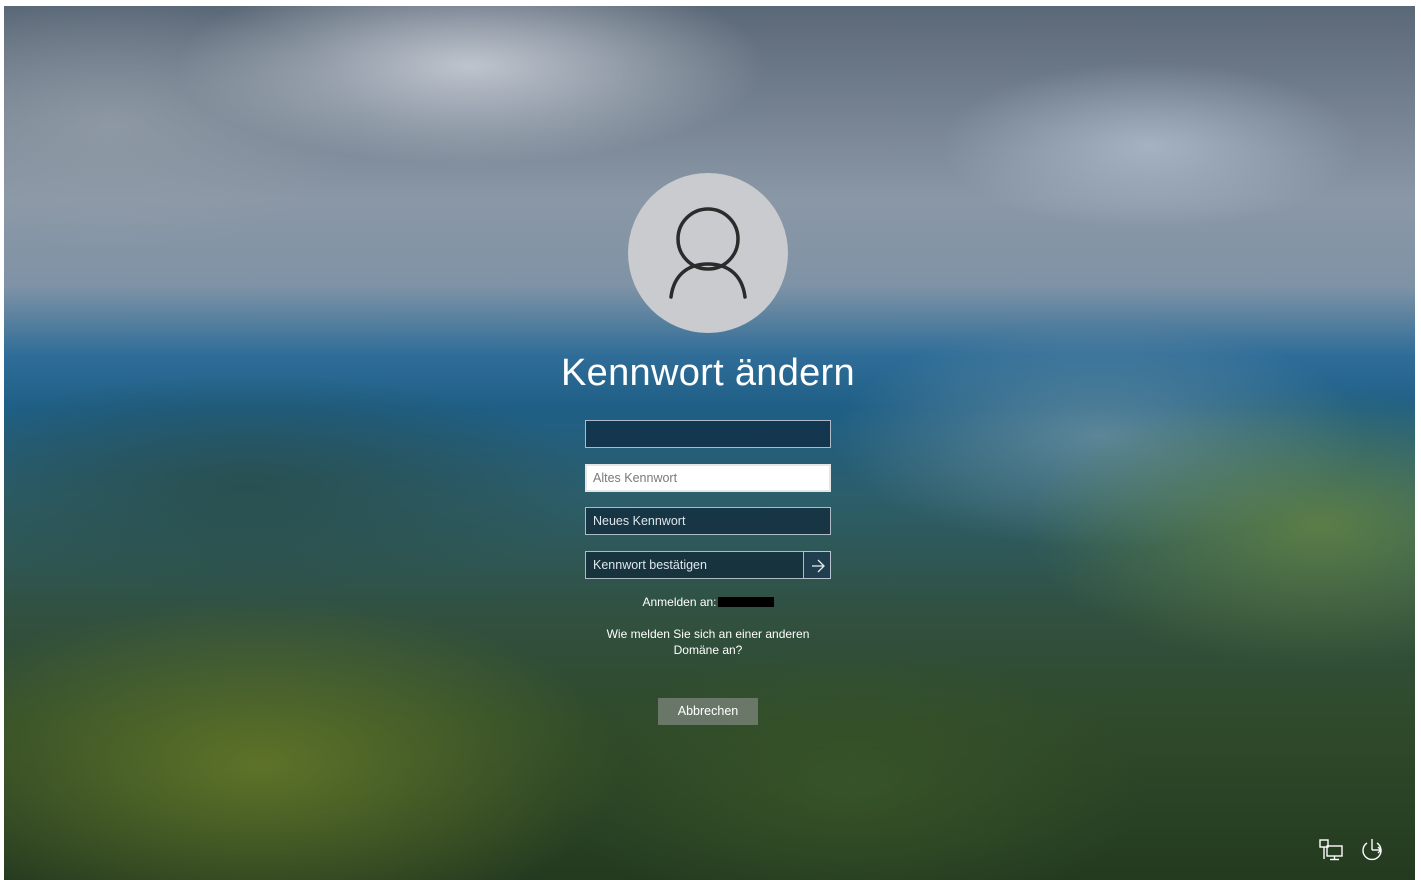  I want to click on sign-in-to: Anmelden an:, so click(708, 602).